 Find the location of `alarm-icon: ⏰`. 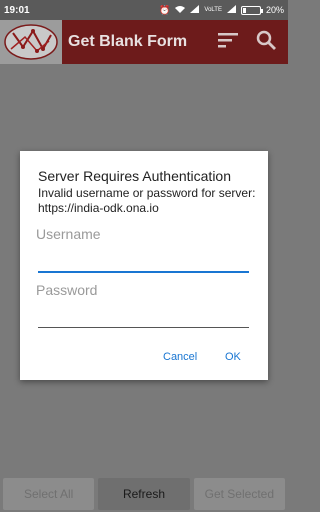

alarm-icon: ⏰ is located at coordinates (165, 9).